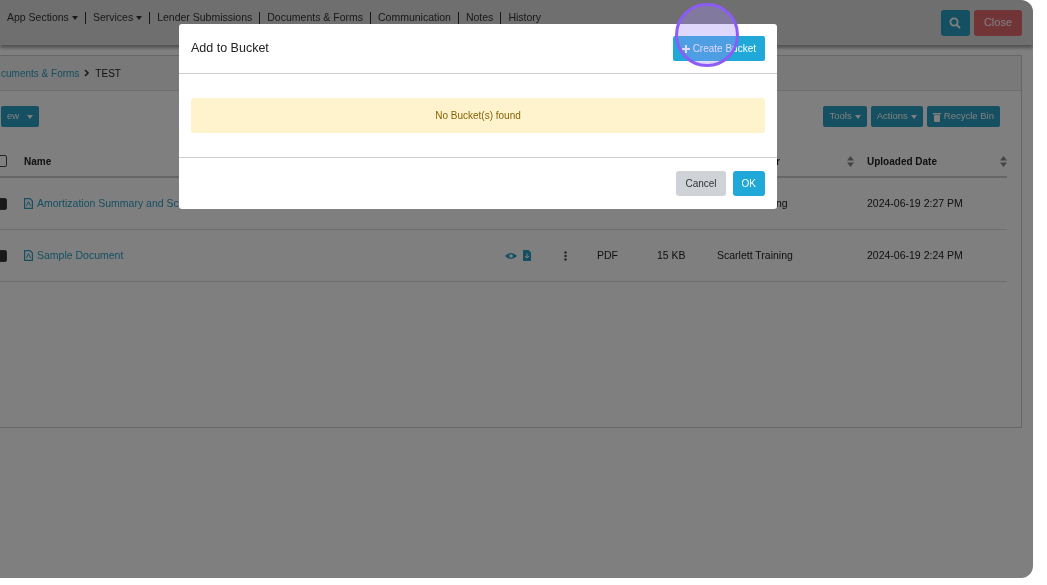 This screenshot has height=585, width=1047. What do you see at coordinates (20, 116) in the screenshot?
I see `new-button: ew` at bounding box center [20, 116].